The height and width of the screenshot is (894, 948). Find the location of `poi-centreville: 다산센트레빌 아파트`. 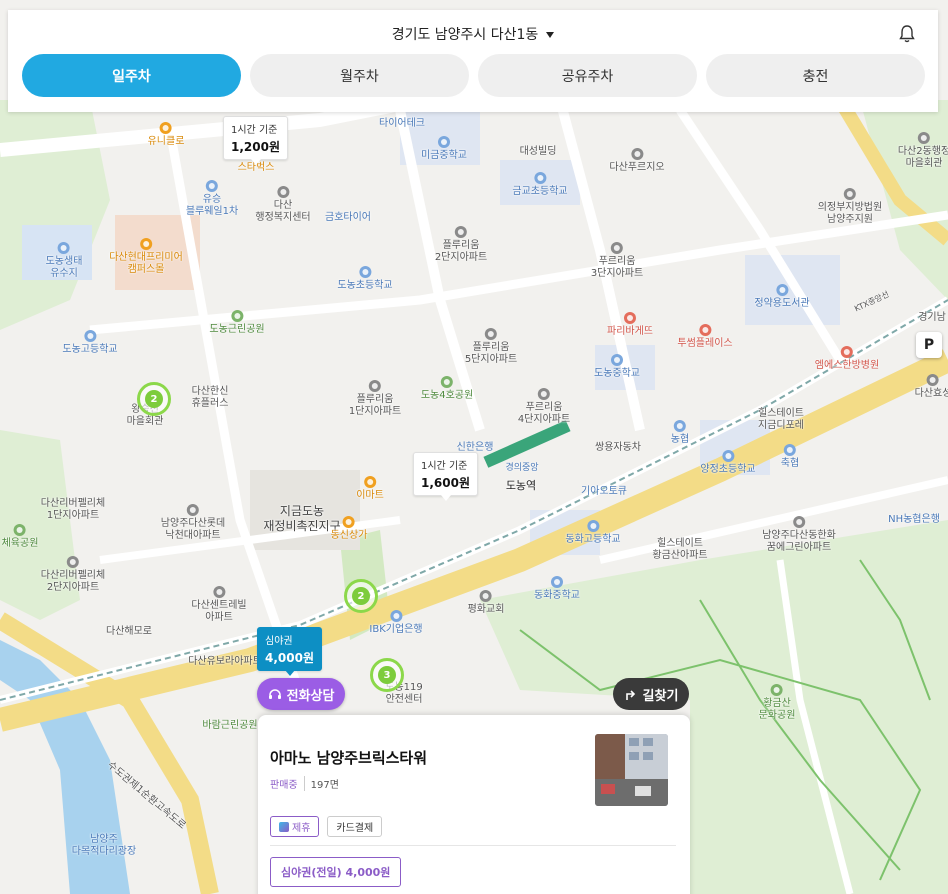

poi-centreville: 다산센트레빌 아파트 is located at coordinates (219, 605).